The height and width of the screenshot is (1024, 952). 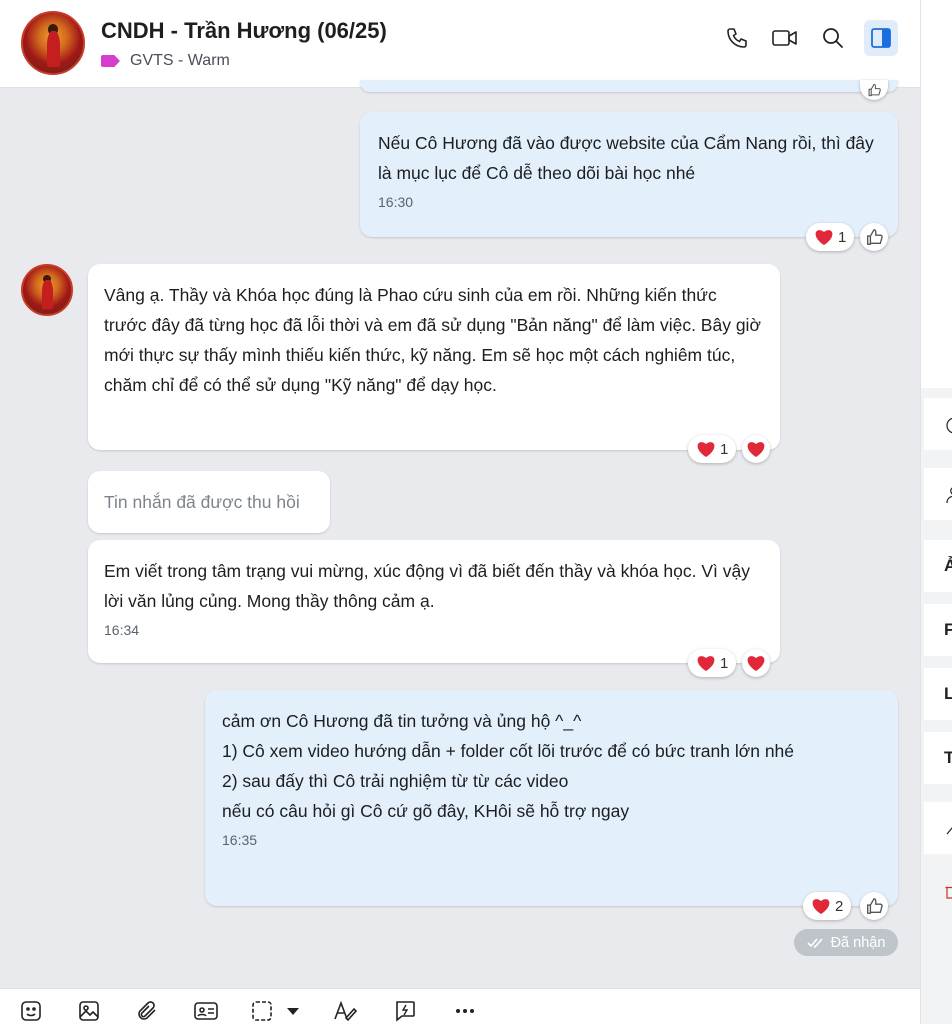 I want to click on screenshot-icon, so click(x=281, y=1010).